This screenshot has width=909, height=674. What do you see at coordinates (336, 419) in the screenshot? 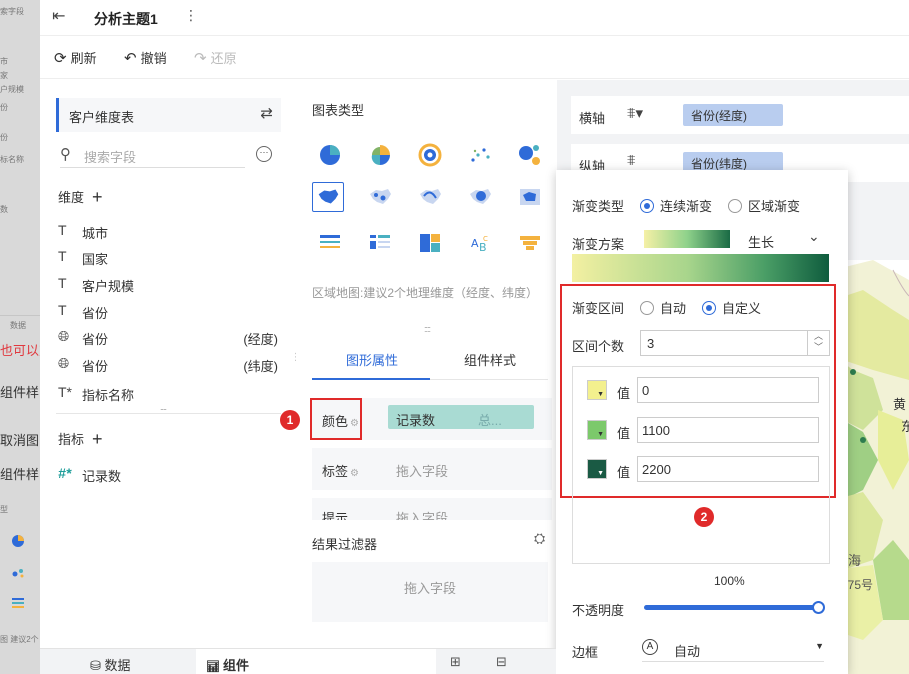
I see `highlight-box` at bounding box center [336, 419].